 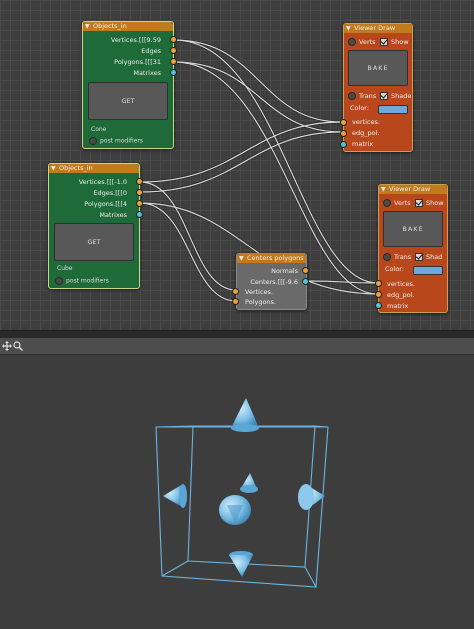 What do you see at coordinates (251, 496) in the screenshot?
I see `cube-back-face` at bounding box center [251, 496].